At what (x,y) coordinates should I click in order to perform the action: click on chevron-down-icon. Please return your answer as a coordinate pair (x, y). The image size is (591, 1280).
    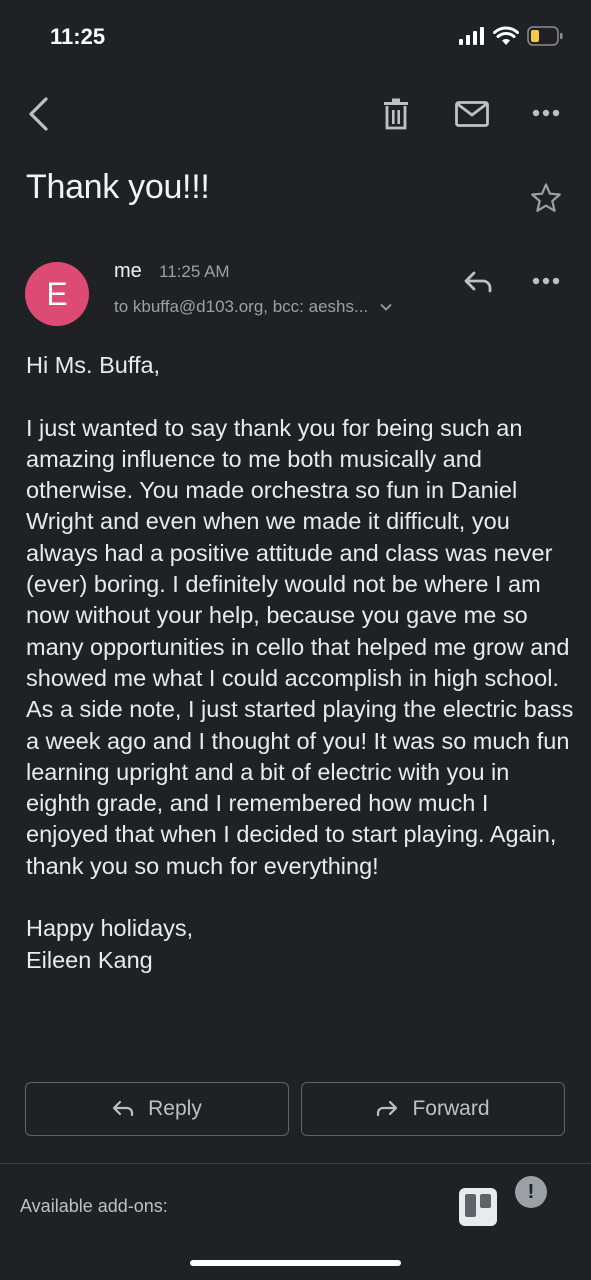
    Looking at the image, I should click on (386, 307).